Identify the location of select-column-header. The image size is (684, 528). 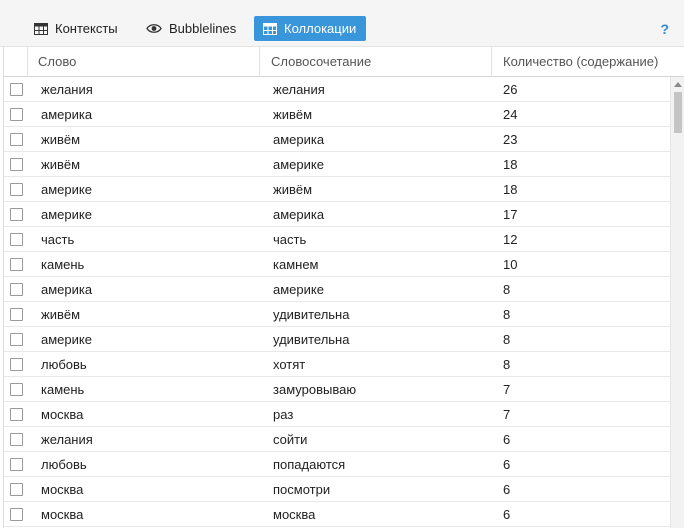
(15, 62).